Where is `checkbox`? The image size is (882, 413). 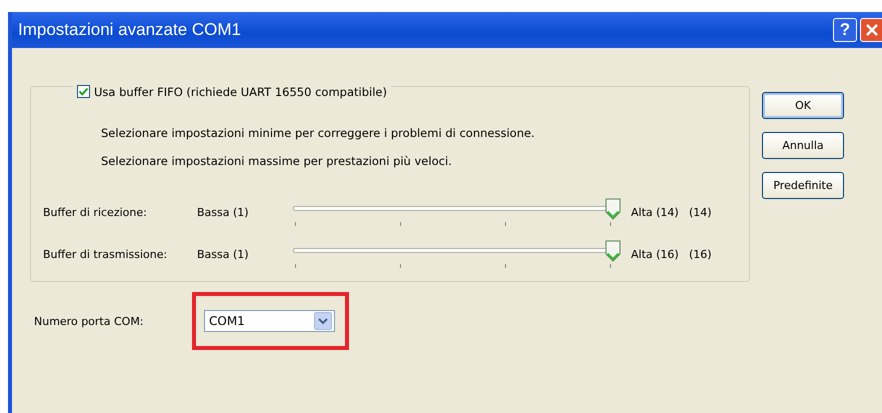 checkbox is located at coordinates (83, 91).